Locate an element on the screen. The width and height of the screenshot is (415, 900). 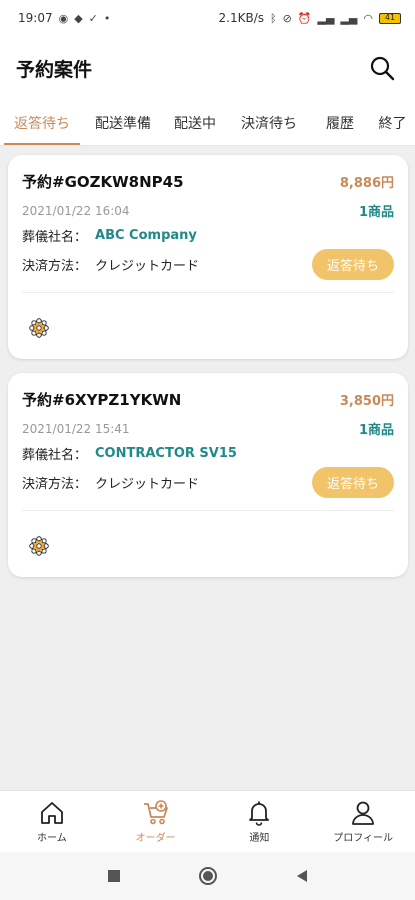
order-header-row: 予約#6XYPZ1YKWN 3,850円 is located at coordinates (208, 399).